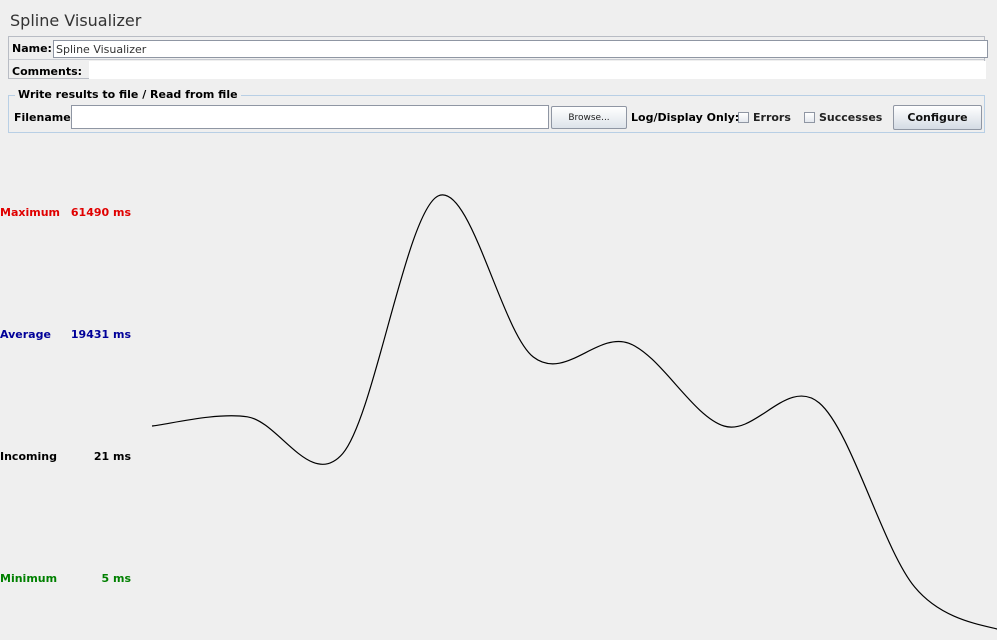 Image resolution: width=997 pixels, height=640 pixels. What do you see at coordinates (937, 117) in the screenshot?
I see `configure-button: Configure` at bounding box center [937, 117].